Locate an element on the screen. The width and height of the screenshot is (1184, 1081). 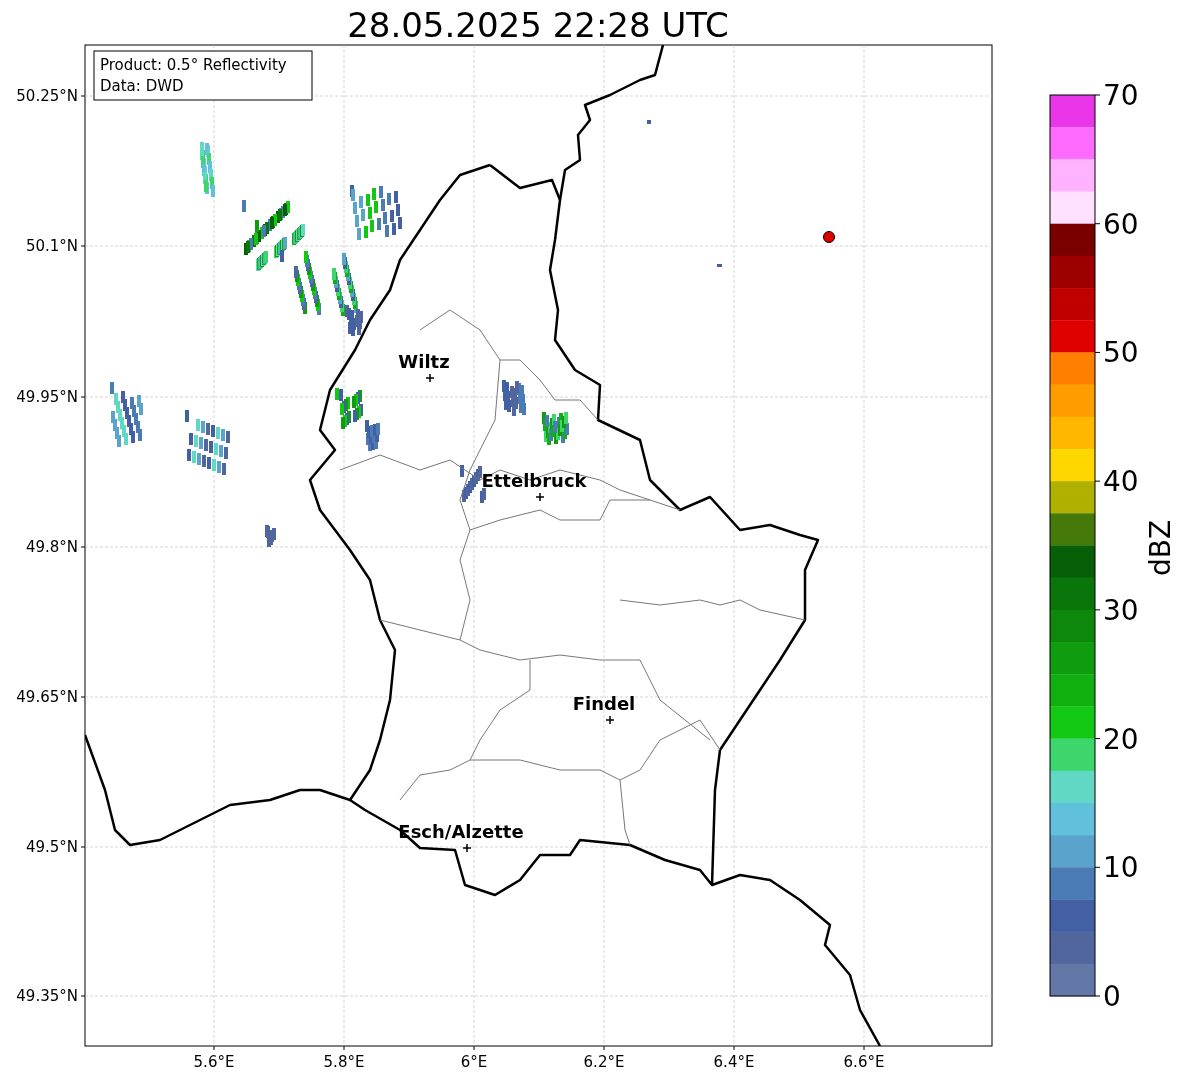
info-line: Data: DWD is located at coordinates (142, 86).